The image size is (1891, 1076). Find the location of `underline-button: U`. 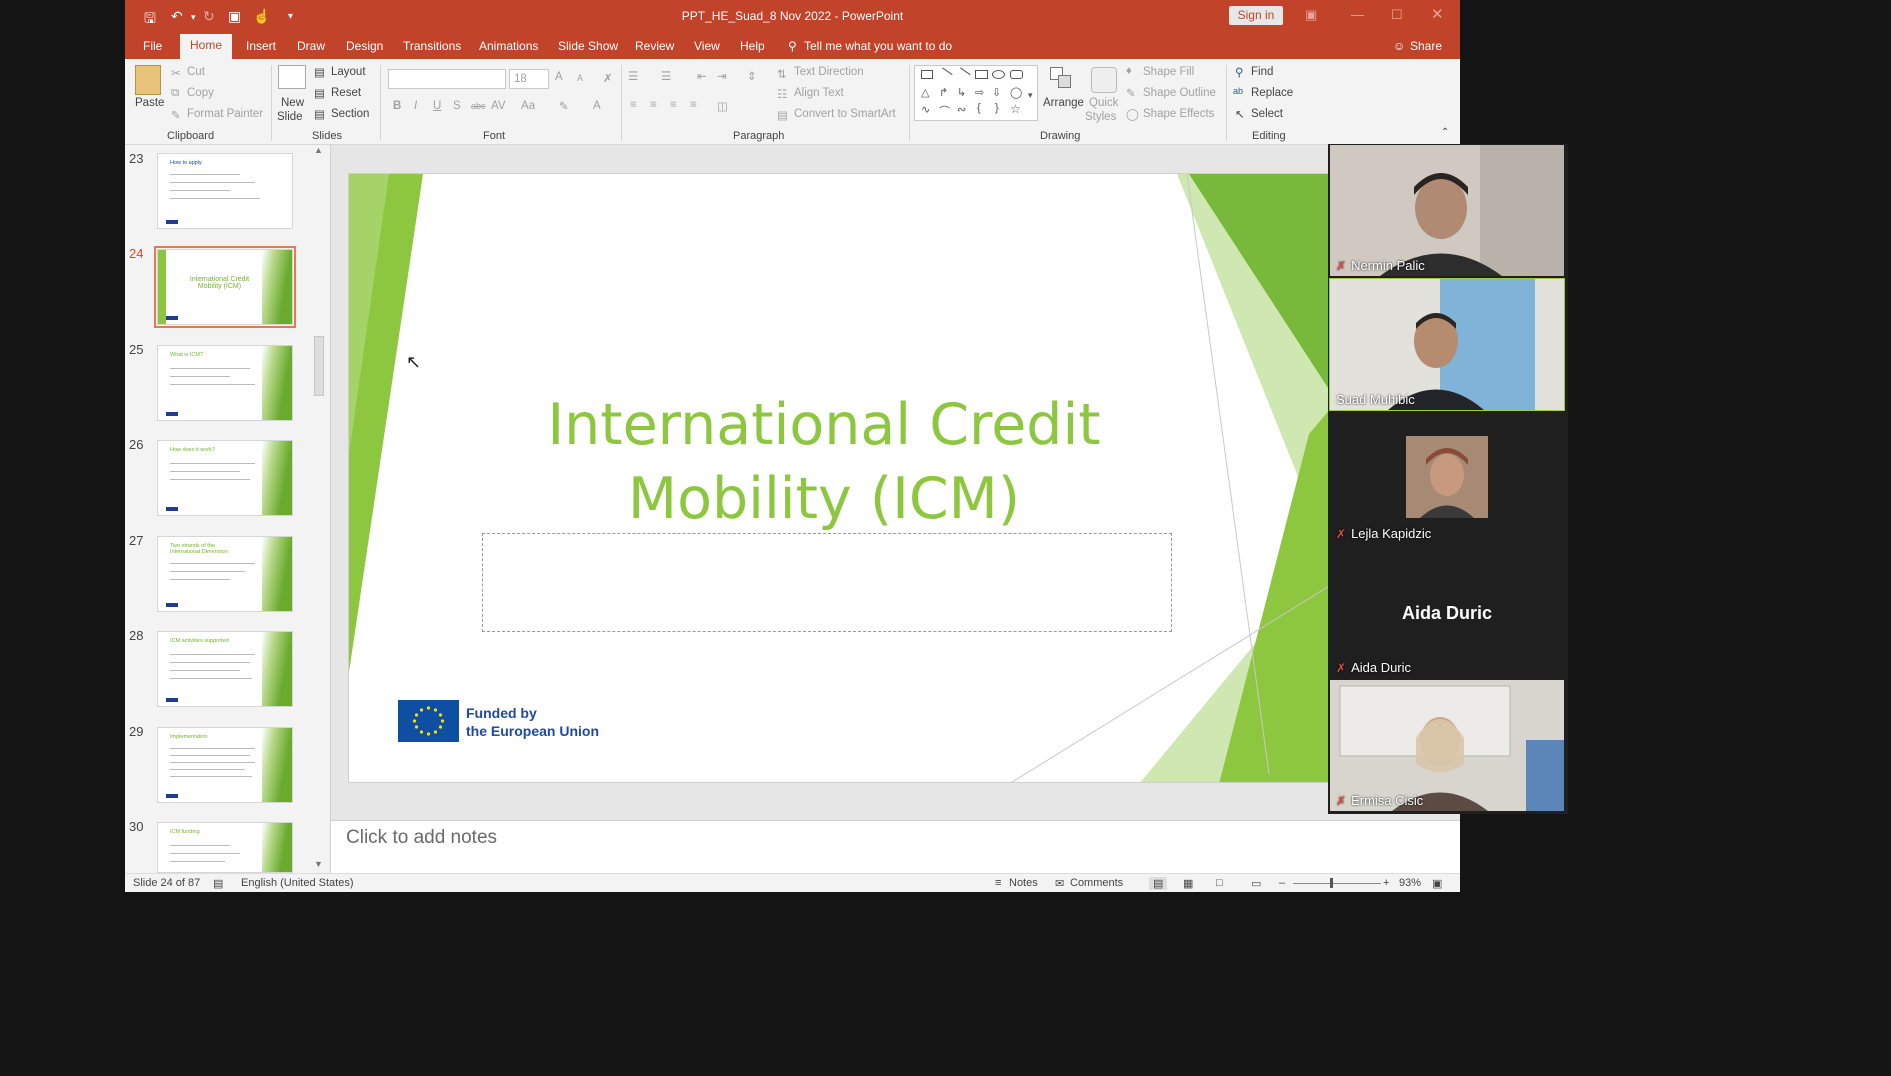

underline-button: U is located at coordinates (437, 106).